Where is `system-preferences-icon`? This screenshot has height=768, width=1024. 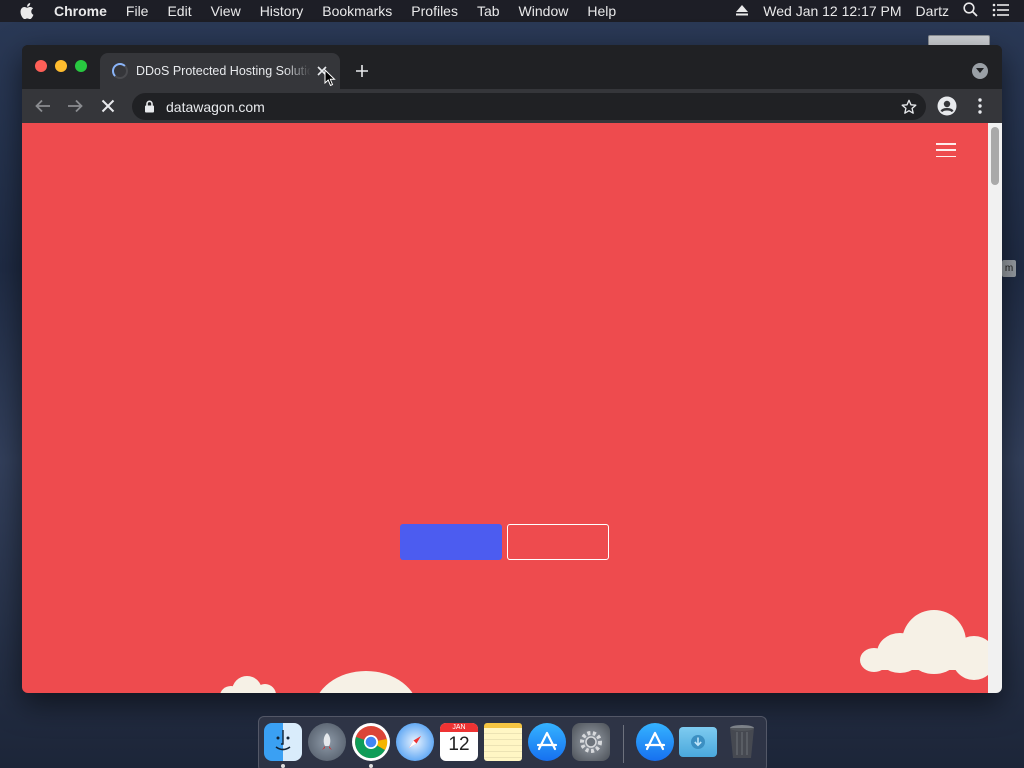
system-preferences-icon is located at coordinates (591, 742).